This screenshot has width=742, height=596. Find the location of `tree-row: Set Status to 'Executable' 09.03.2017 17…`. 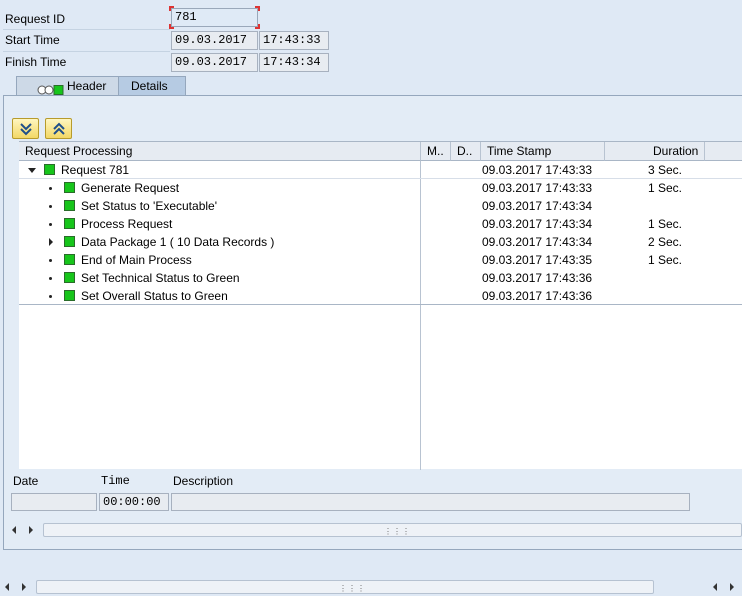

tree-row: Set Status to 'Executable' 09.03.2017 17… is located at coordinates (380, 206).